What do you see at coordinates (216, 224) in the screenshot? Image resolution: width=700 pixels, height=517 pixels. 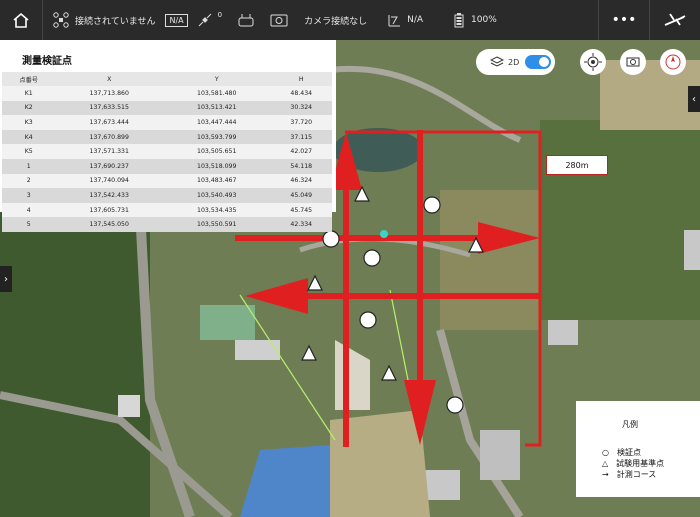 I see `table-cell: 103,550.591` at bounding box center [216, 224].